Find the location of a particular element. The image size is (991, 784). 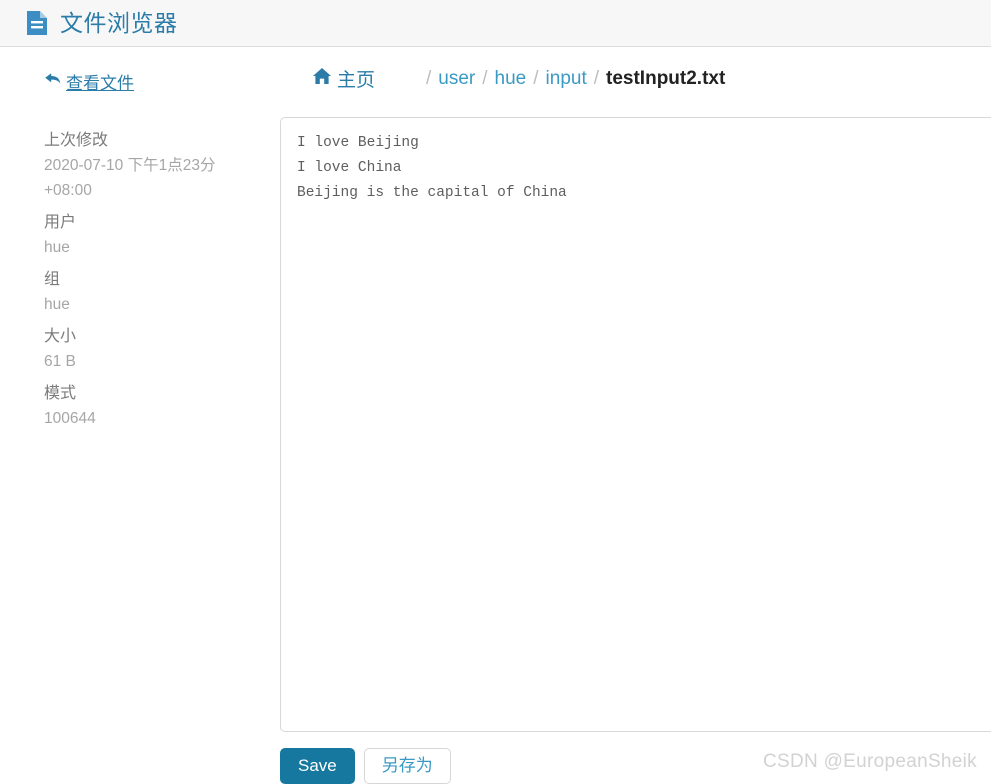

breadcrumb-item-current: testInput2.txt is located at coordinates (666, 78).